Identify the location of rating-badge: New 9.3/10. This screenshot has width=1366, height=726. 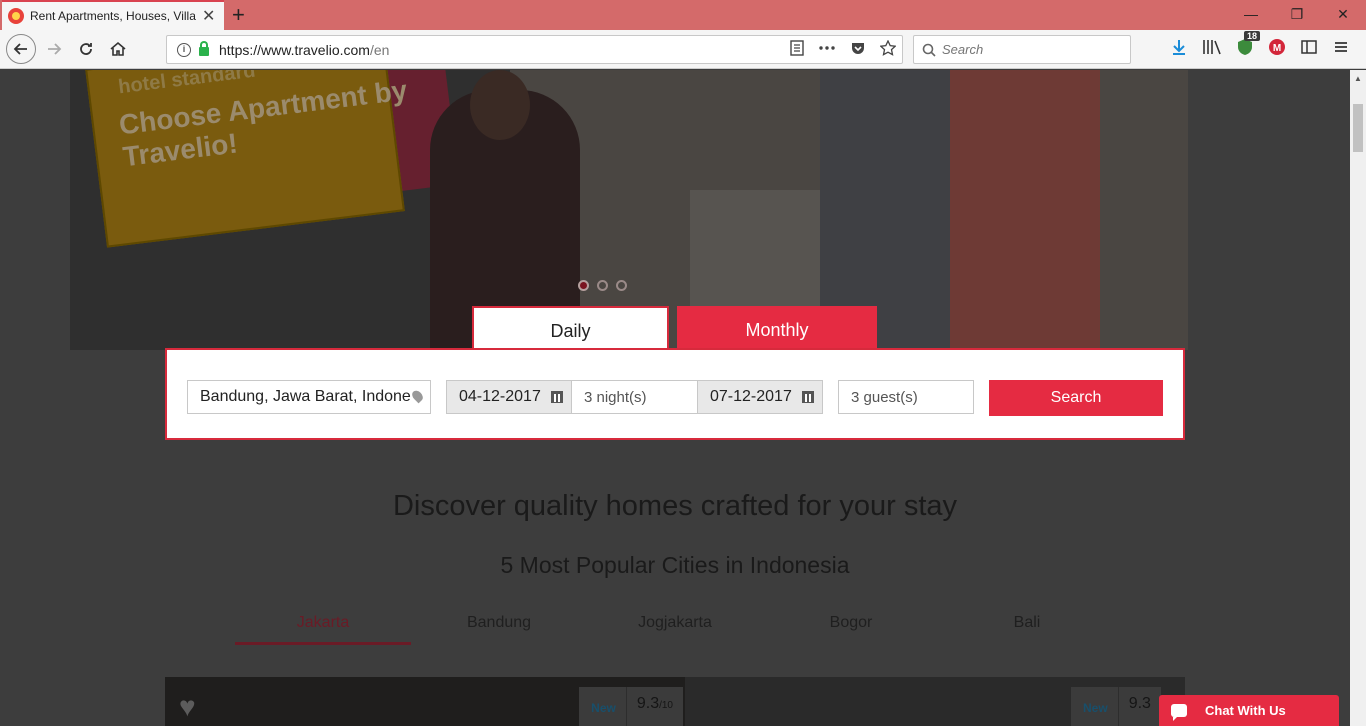
(631, 706).